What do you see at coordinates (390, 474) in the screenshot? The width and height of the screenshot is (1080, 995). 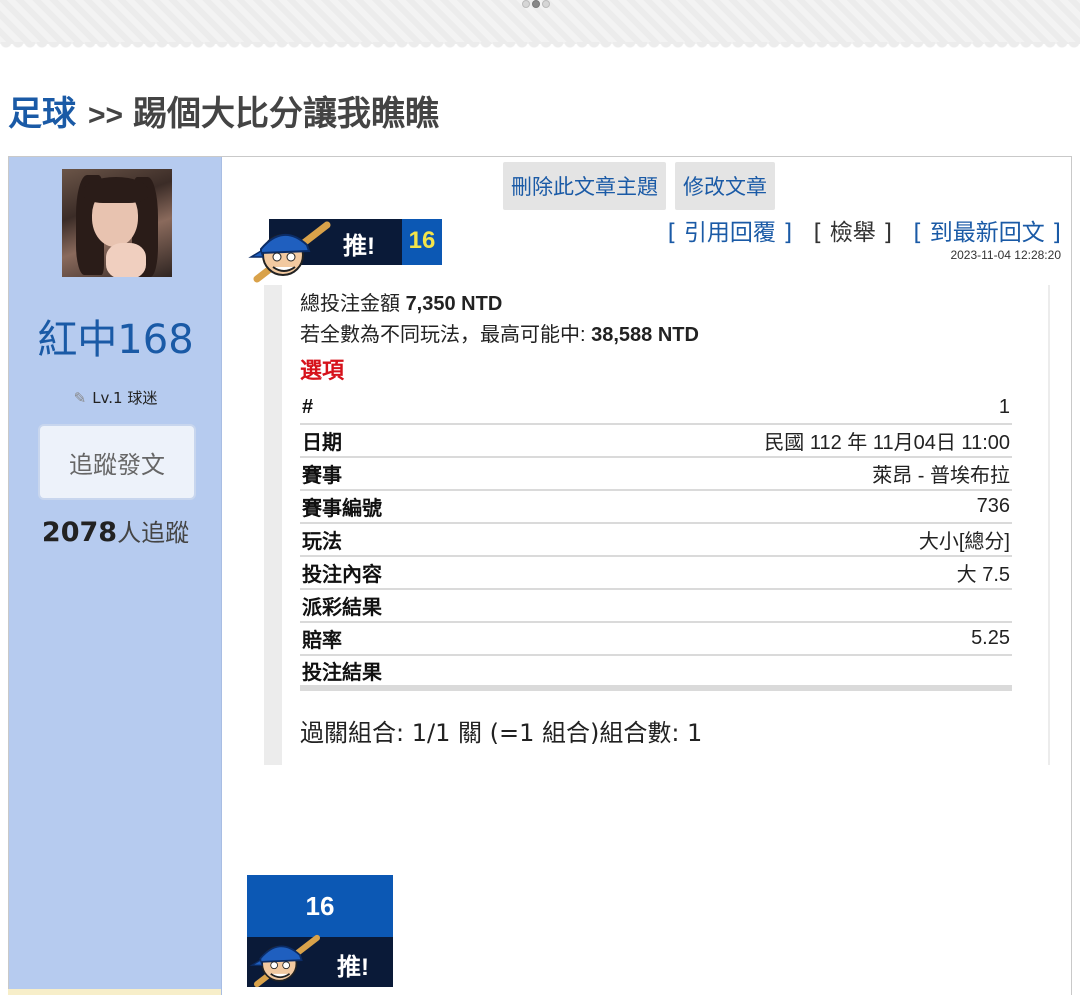 I see `row-key: 賽事` at bounding box center [390, 474].